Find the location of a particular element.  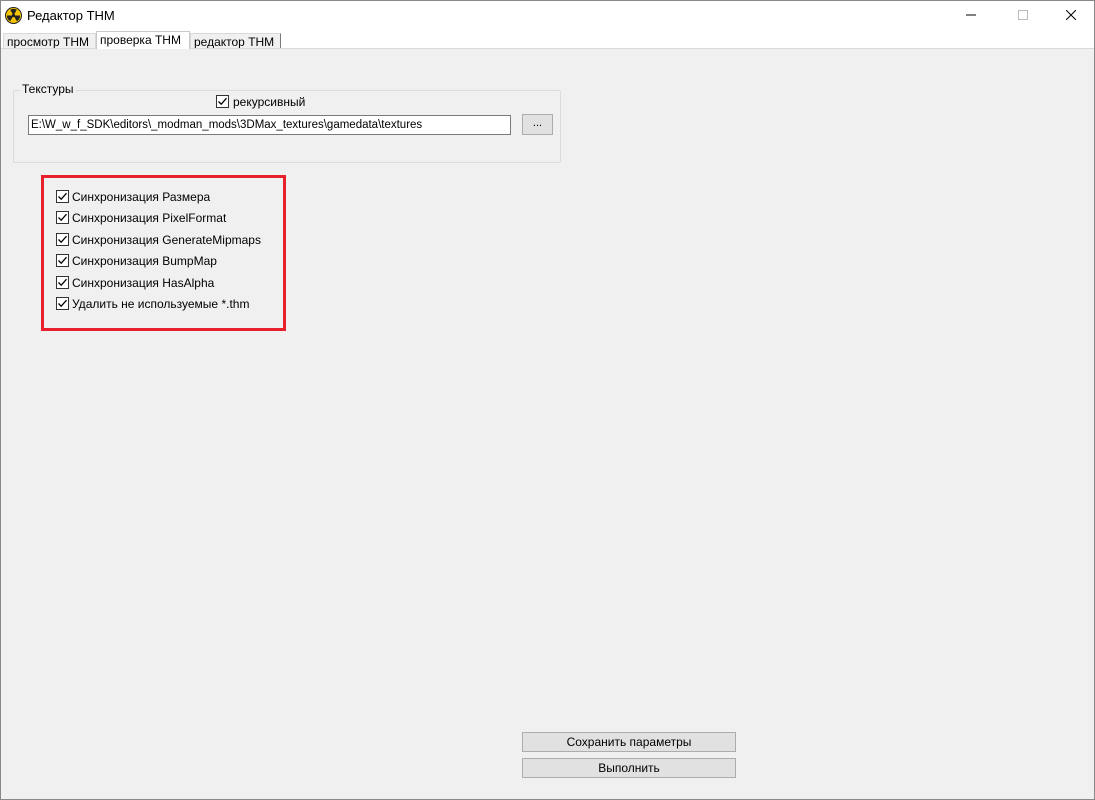

sync-hasalpha-checkbox is located at coordinates (62, 282).